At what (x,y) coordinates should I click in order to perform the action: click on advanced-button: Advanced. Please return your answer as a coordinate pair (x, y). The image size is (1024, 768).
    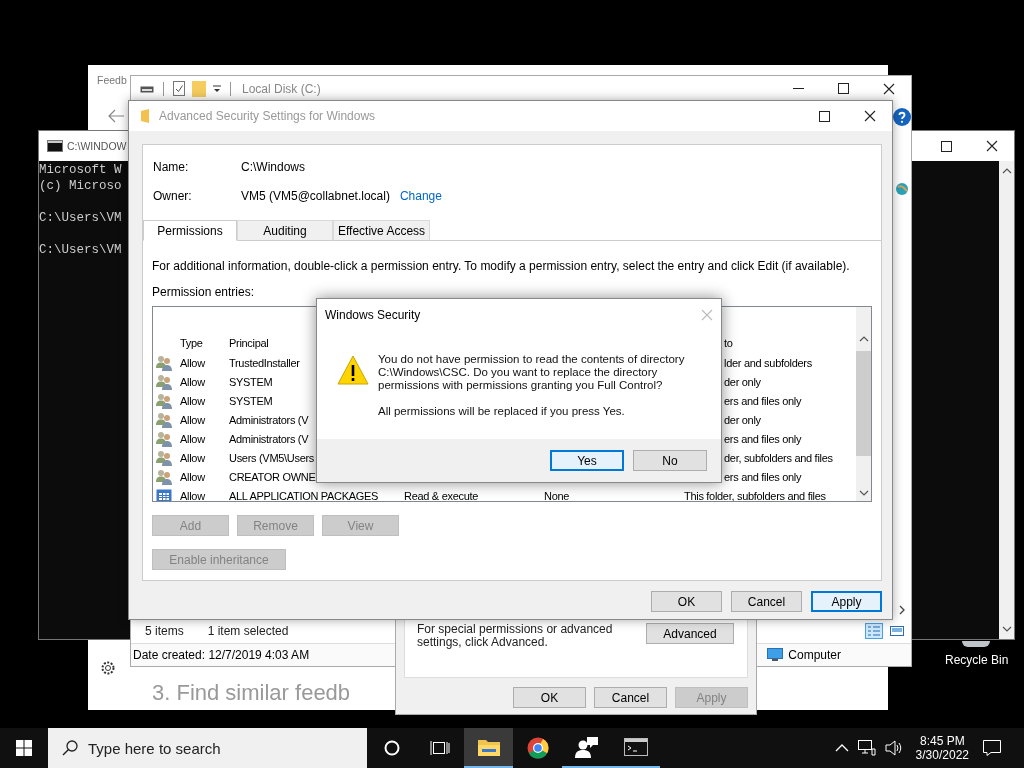
    Looking at the image, I should click on (690, 633).